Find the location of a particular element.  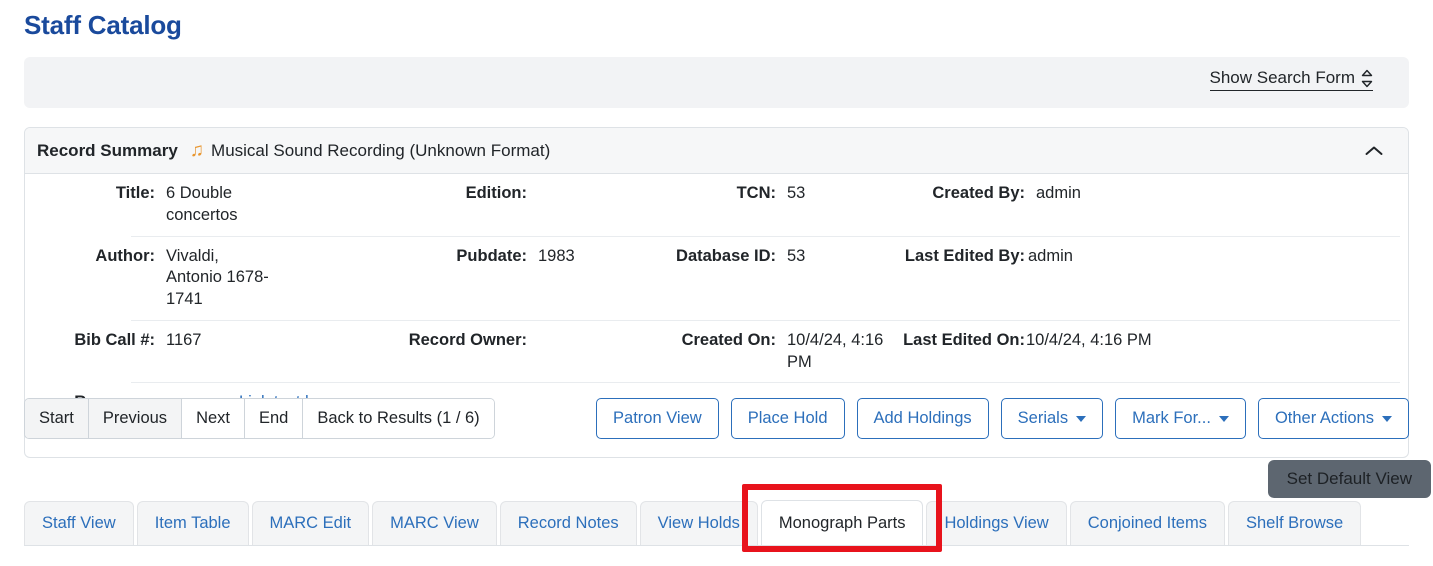

field-key-tcn: TCN: is located at coordinates (756, 193).